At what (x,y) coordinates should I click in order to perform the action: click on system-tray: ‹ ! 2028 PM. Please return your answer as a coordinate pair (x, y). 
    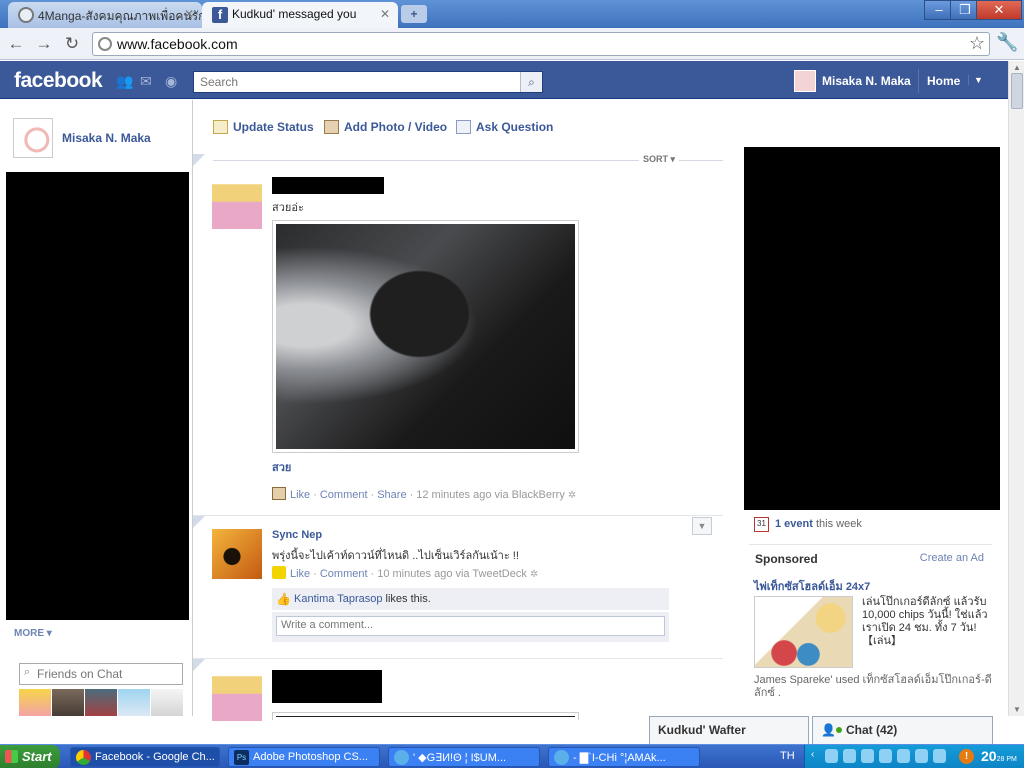
    Looking at the image, I should click on (914, 756).